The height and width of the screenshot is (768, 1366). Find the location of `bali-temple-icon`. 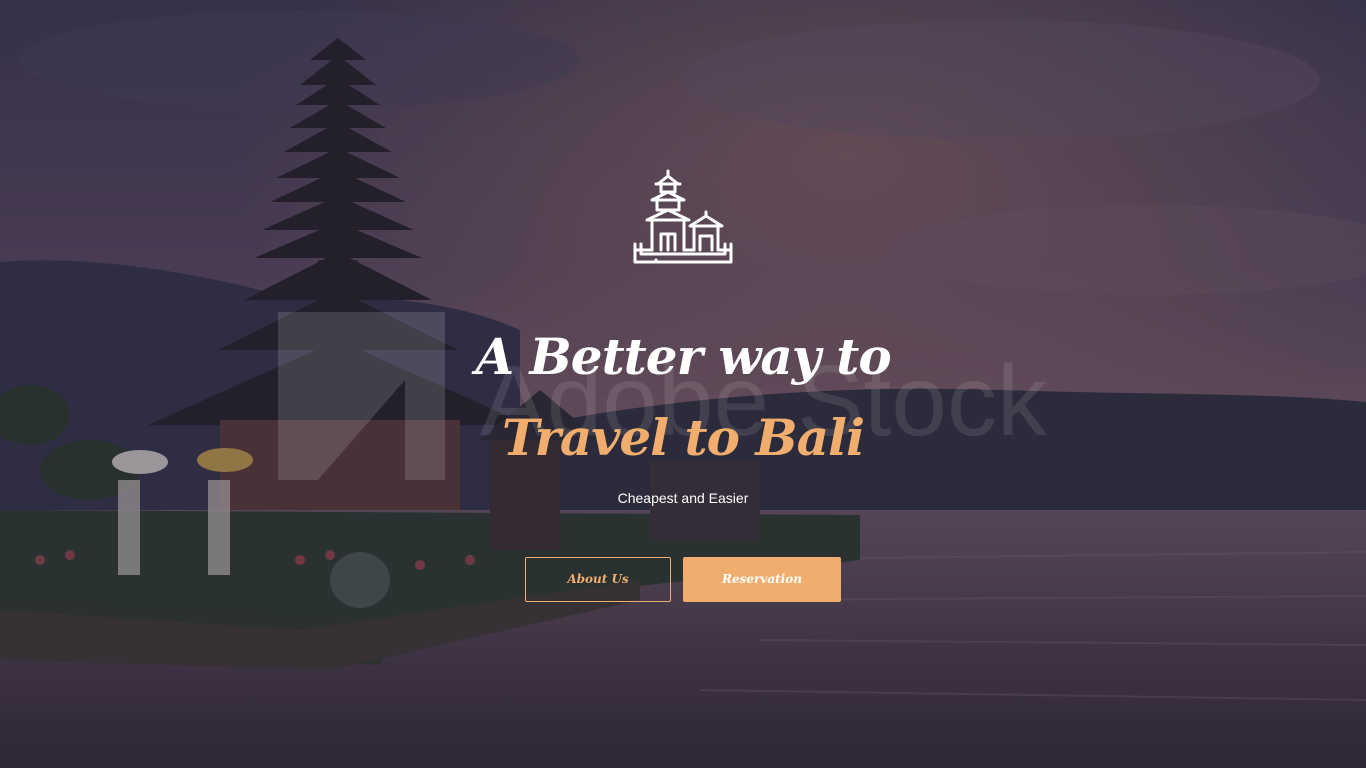

bali-temple-icon is located at coordinates (683, 216).